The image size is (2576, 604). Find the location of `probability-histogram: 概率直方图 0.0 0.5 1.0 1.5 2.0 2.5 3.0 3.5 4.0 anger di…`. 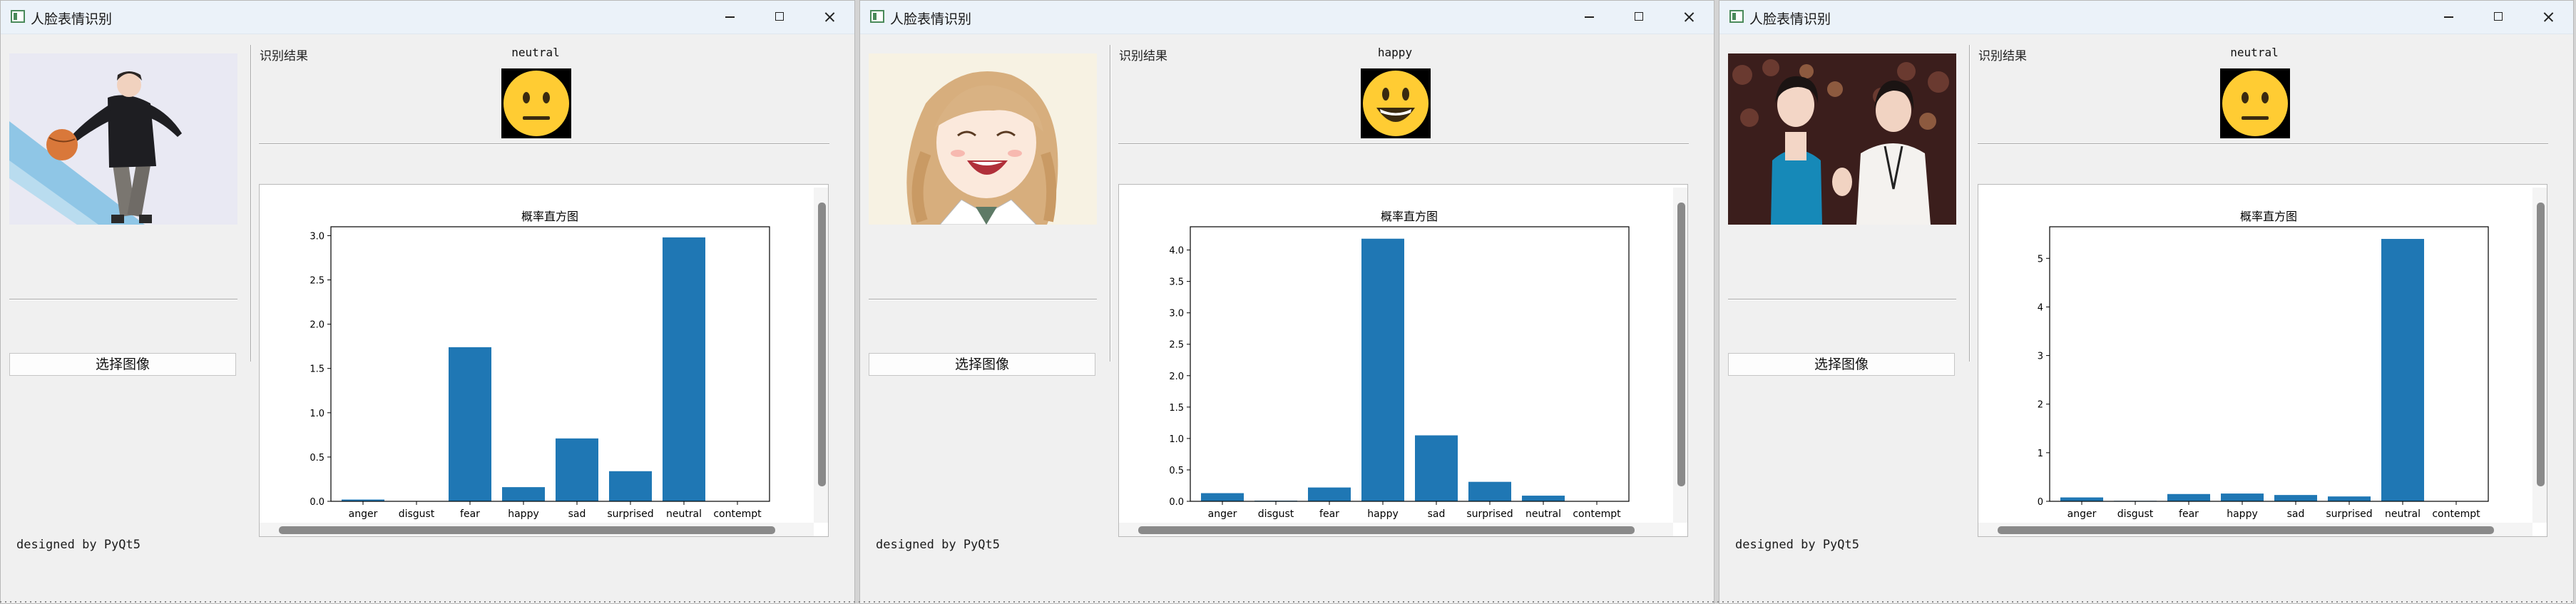

probability-histogram: 概率直方图 0.0 0.5 1.0 1.5 2.0 2.5 3.0 3.5 4.0 anger di… is located at coordinates (1399, 365).